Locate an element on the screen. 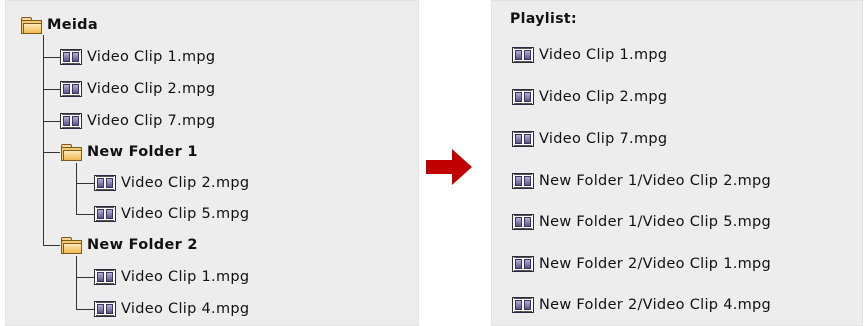 The height and width of the screenshot is (326, 865). tree-folder-new-folder-1: New Folder 1 is located at coordinates (129, 152).